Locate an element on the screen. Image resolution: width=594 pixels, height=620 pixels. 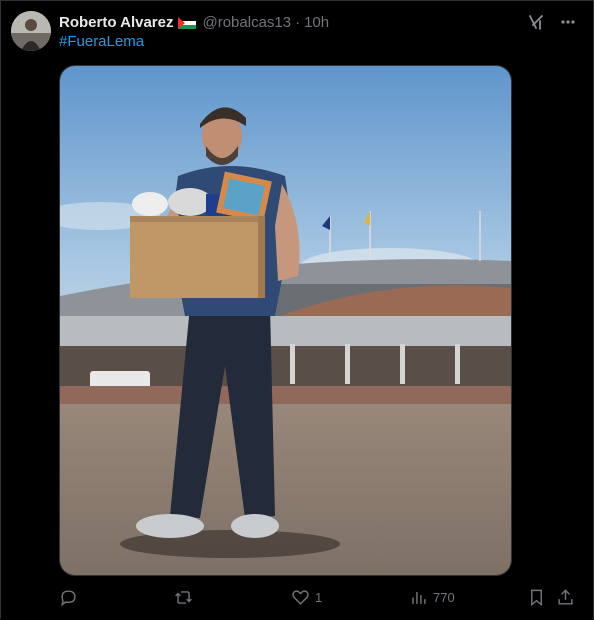
retweet-button is located at coordinates (186, 597).